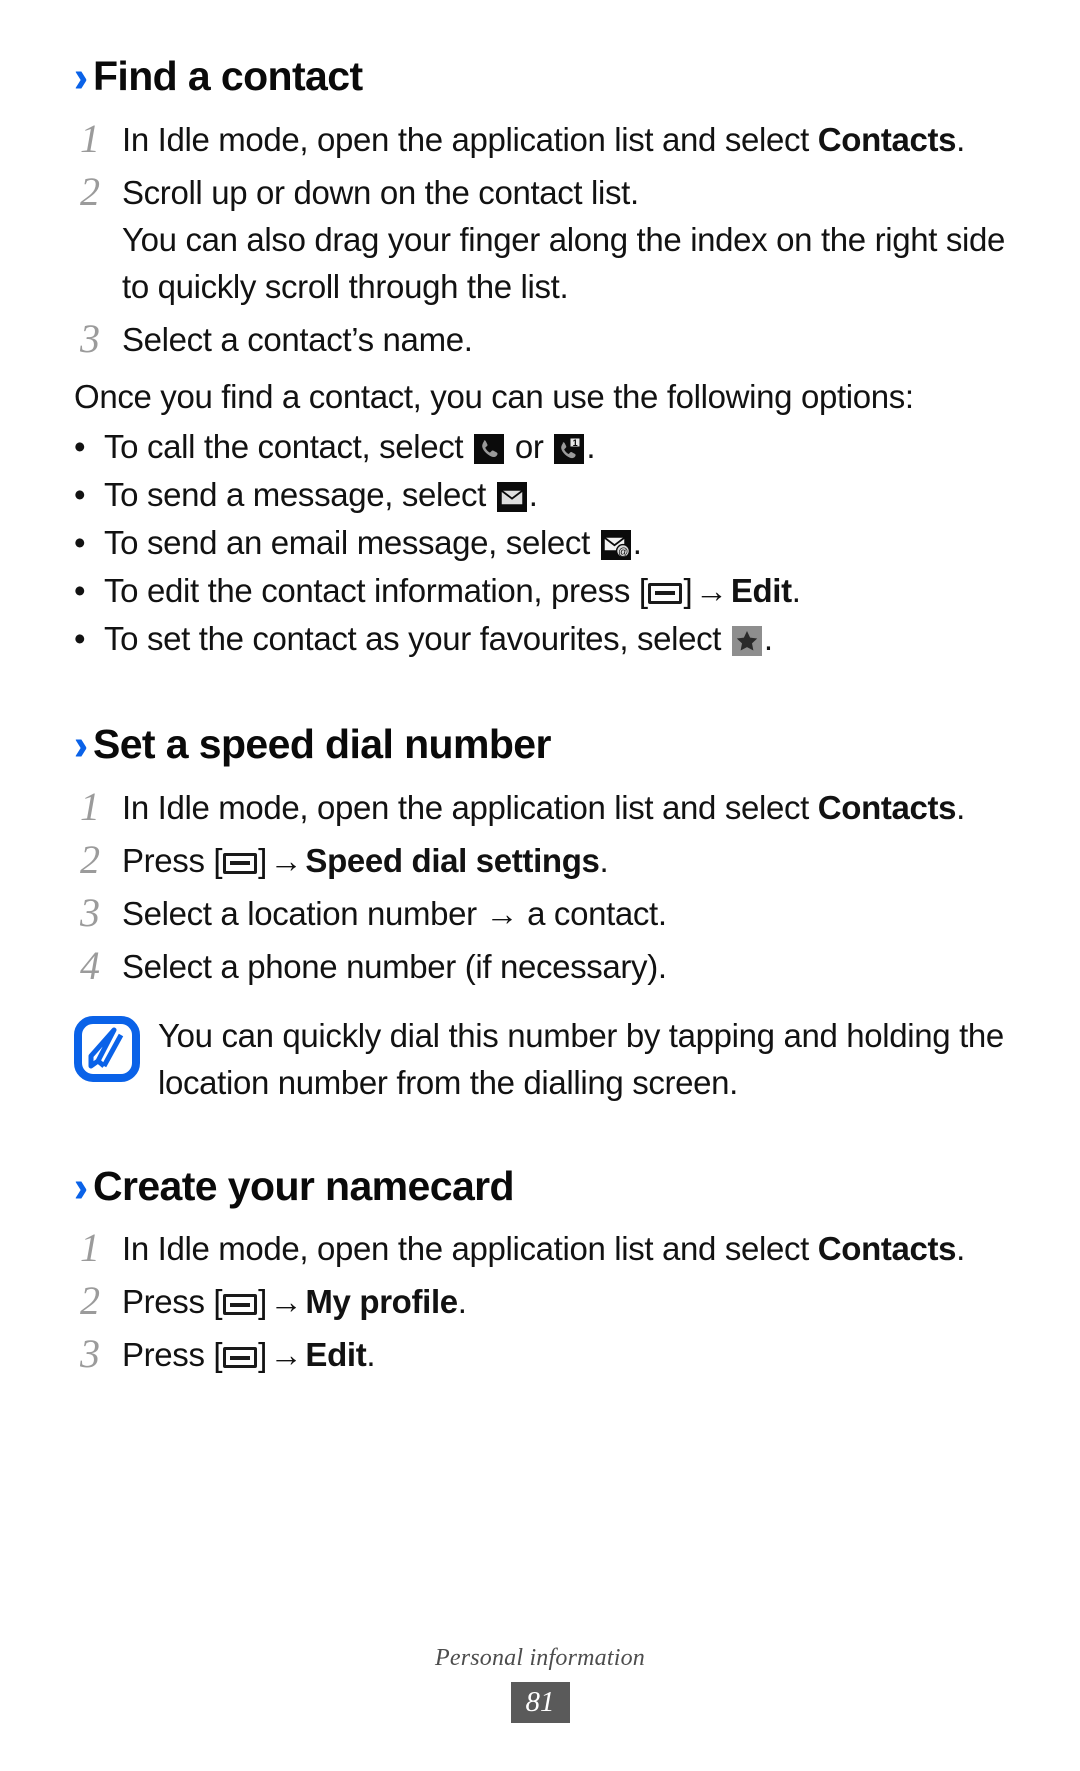 The height and width of the screenshot is (1771, 1080). What do you see at coordinates (746, 640) in the screenshot?
I see `favourite-star-icon` at bounding box center [746, 640].